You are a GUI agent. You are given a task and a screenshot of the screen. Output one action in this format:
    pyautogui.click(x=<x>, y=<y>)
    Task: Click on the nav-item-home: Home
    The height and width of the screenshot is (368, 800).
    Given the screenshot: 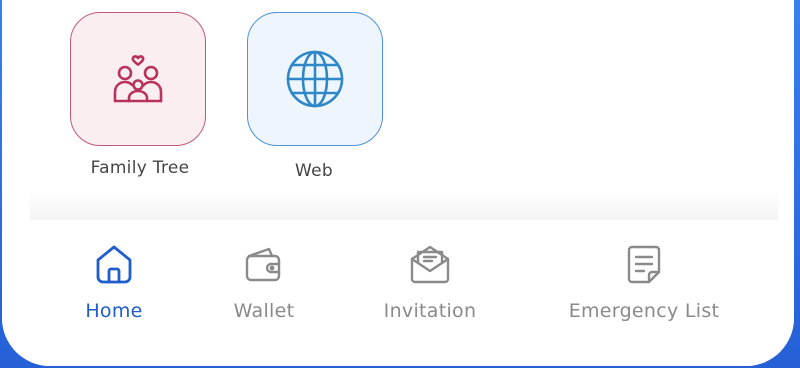 What is the action you would take?
    pyautogui.click(x=114, y=282)
    